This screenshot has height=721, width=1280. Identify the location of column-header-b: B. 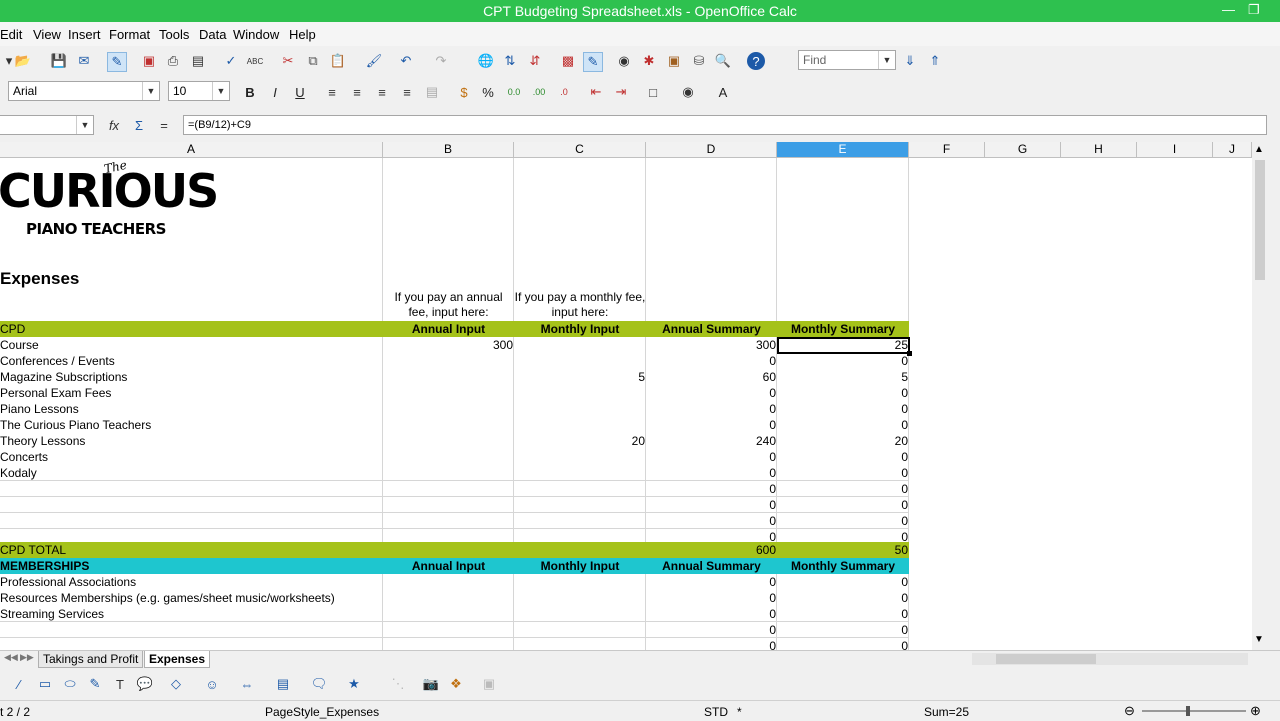
(448, 150).